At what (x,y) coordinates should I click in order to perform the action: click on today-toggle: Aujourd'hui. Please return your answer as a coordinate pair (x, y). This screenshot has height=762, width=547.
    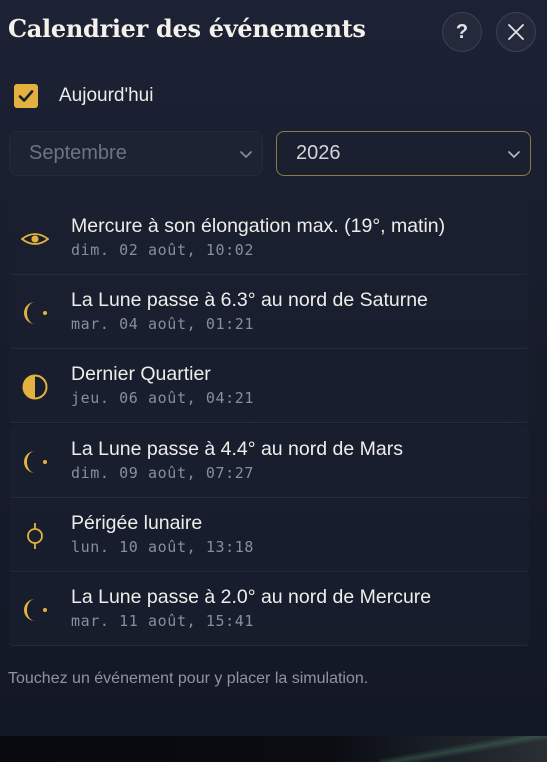
    Looking at the image, I should click on (83, 96).